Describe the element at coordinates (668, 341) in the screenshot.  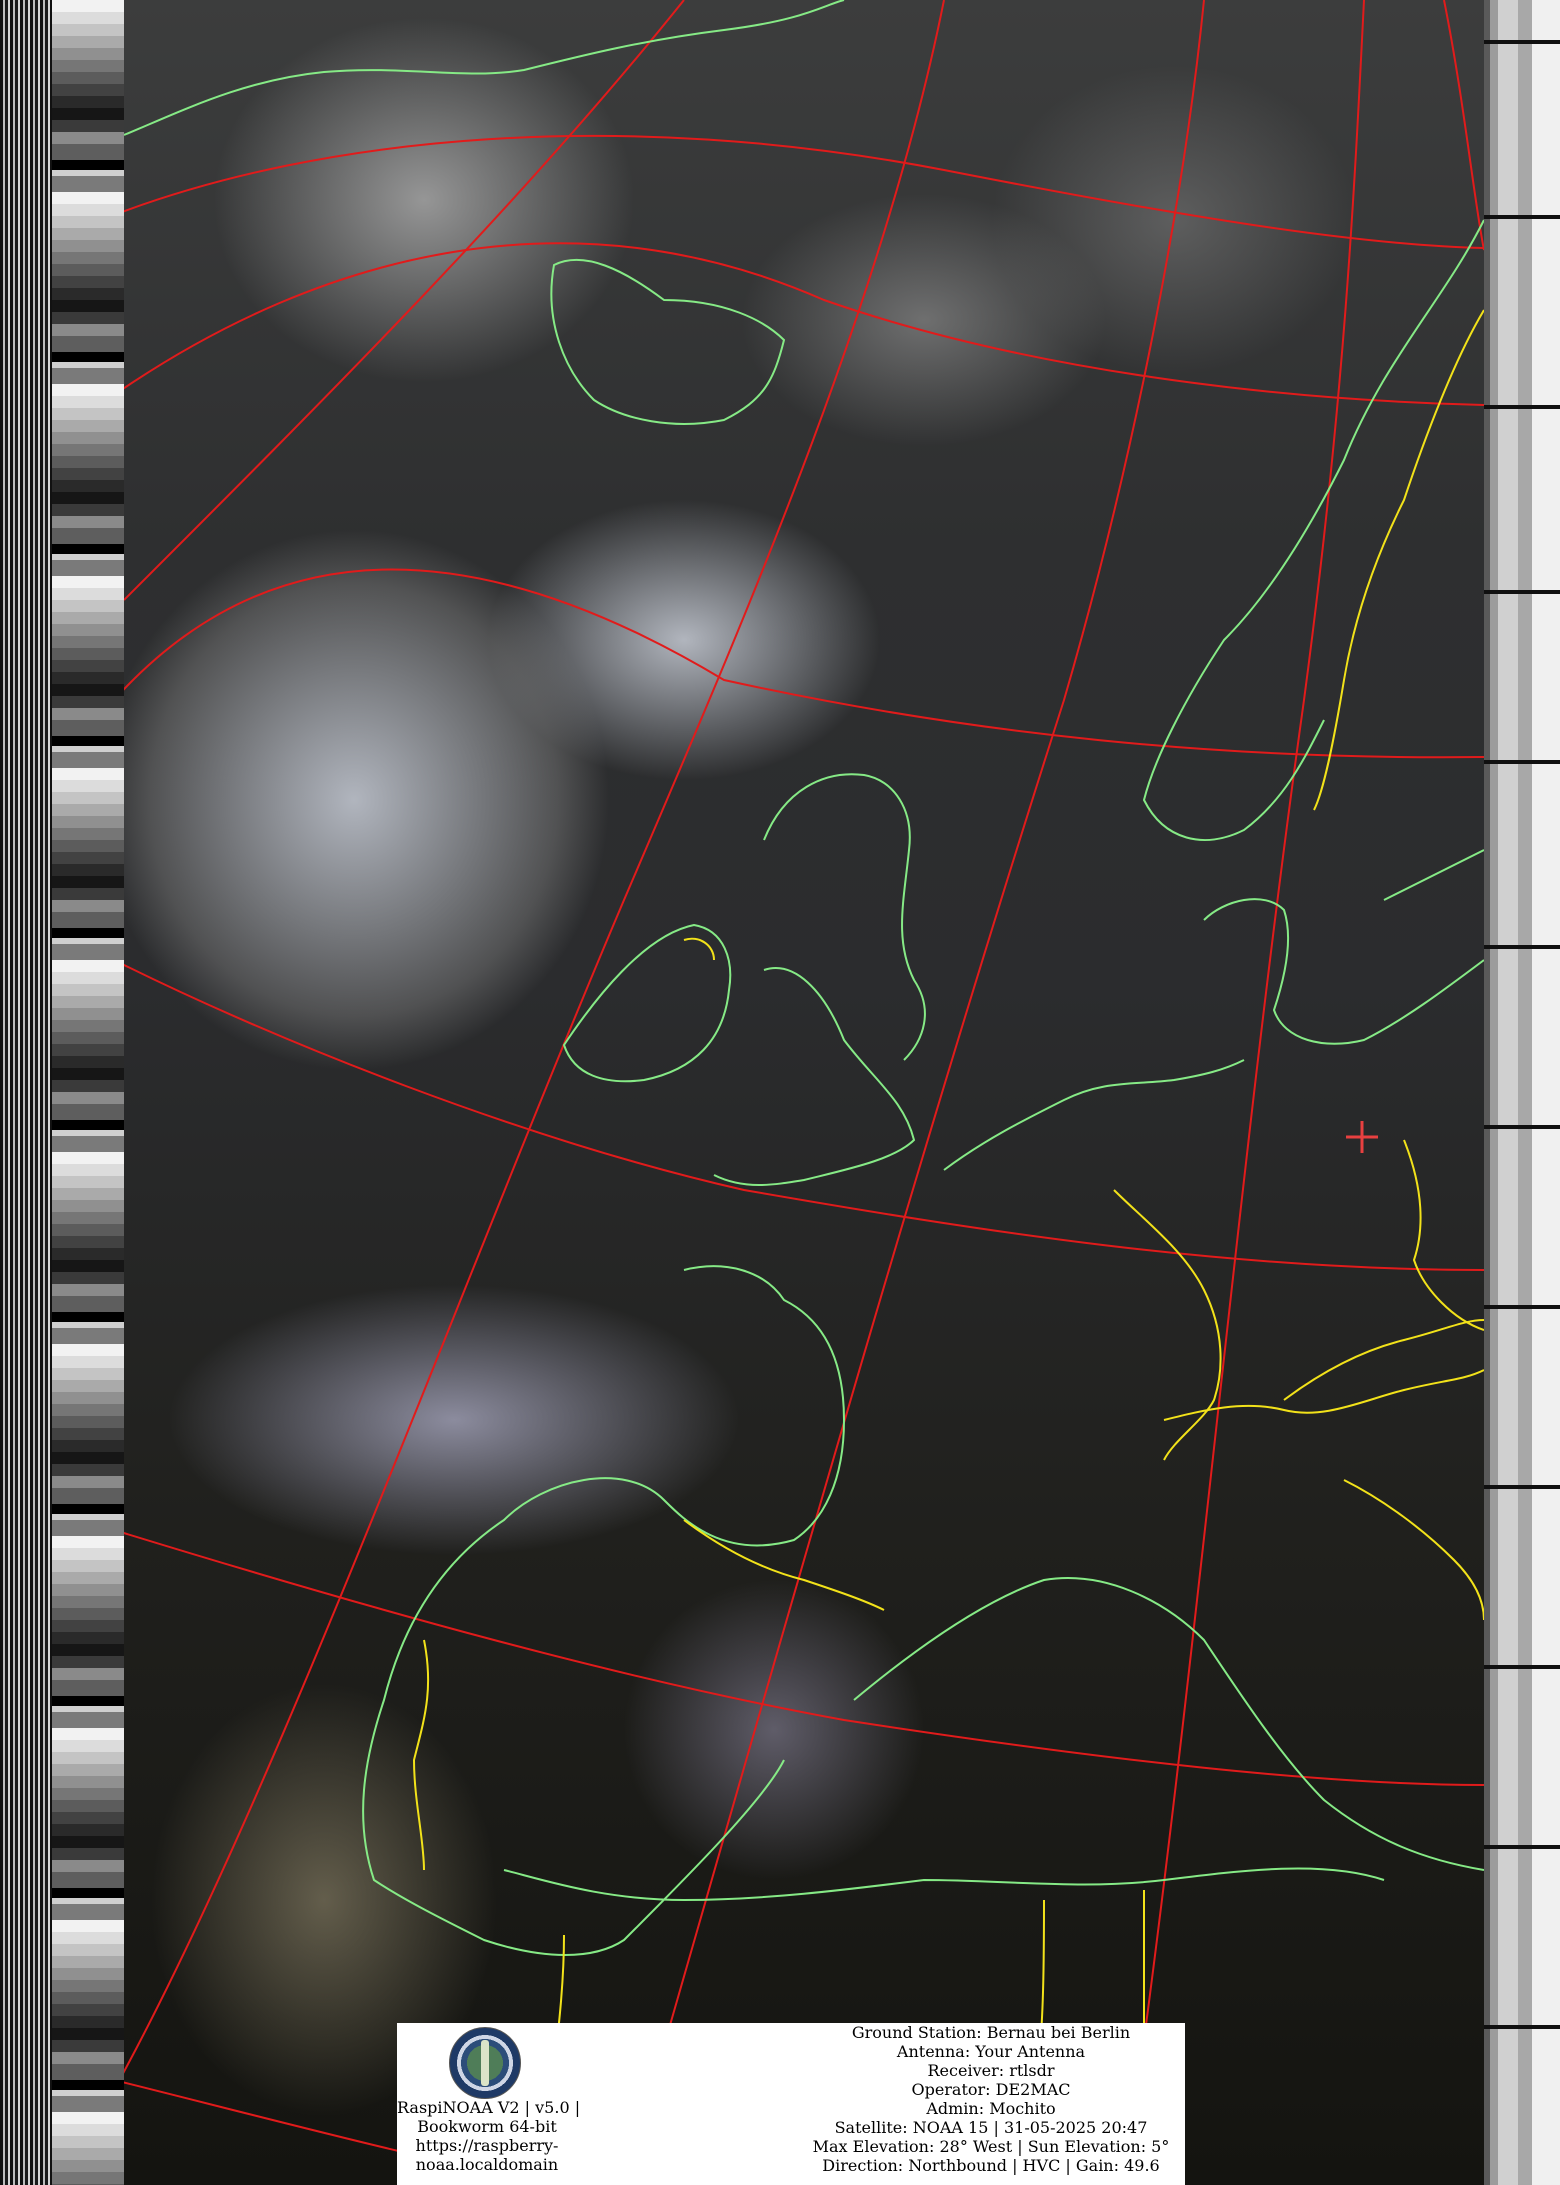
I see `iceland-coast` at that location.